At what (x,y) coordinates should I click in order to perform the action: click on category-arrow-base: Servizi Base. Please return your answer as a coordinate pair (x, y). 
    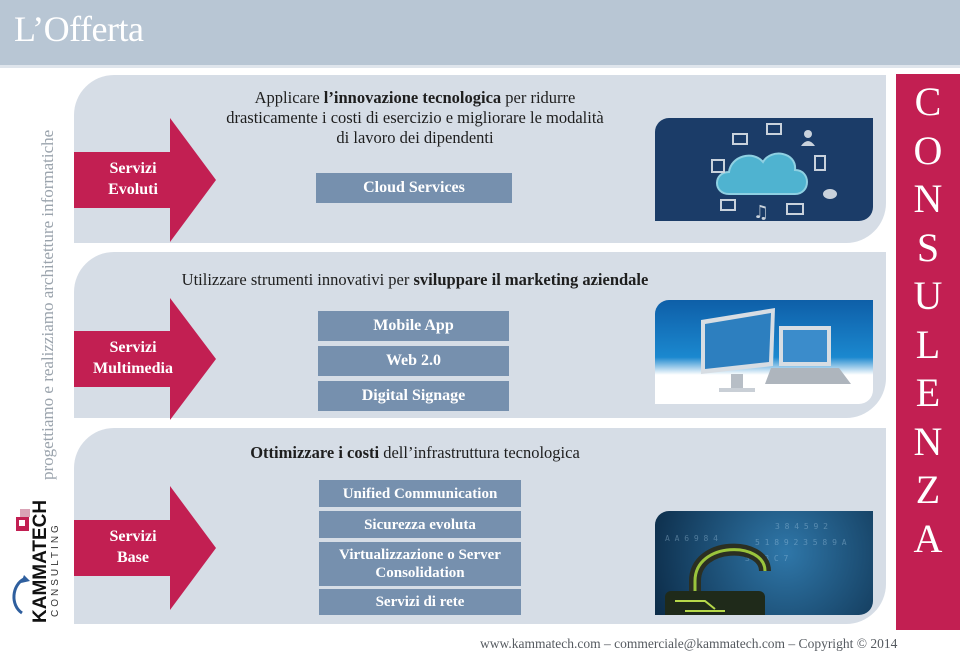
    Looking at the image, I should click on (145, 548).